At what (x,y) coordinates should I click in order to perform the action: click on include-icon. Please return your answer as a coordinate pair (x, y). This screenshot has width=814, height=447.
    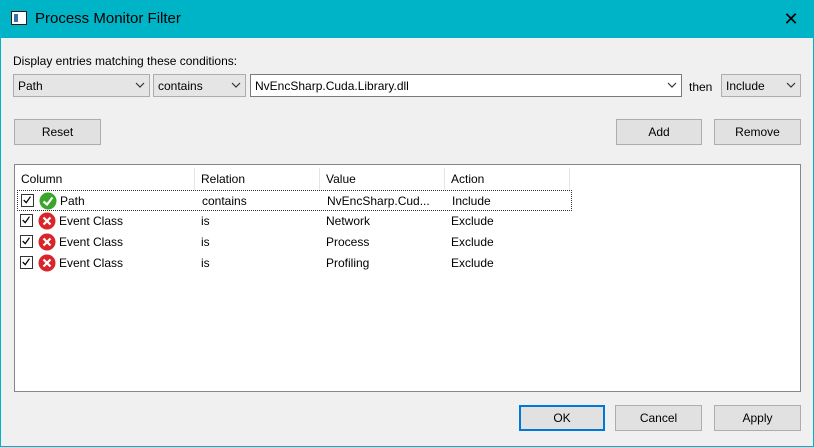
    Looking at the image, I should click on (48, 201).